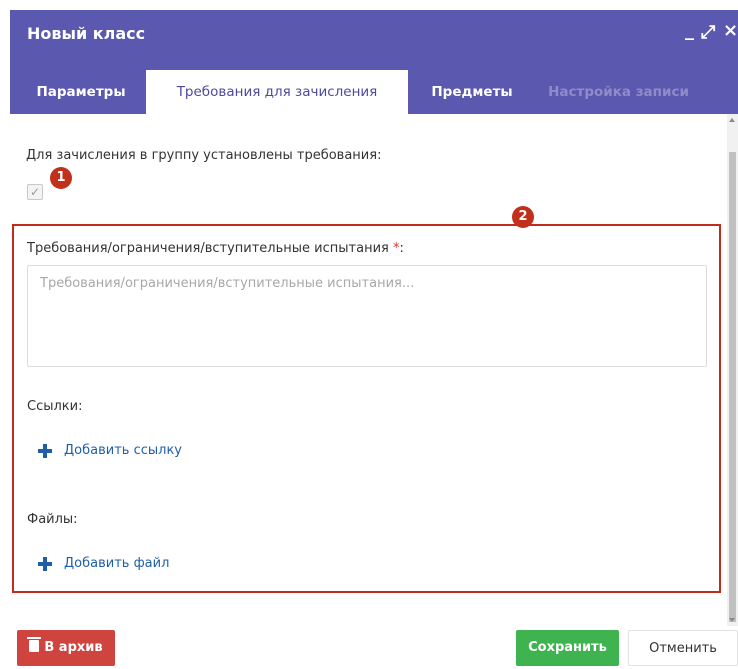 The height and width of the screenshot is (669, 738). I want to click on tab-enrollment-settings: Настройка записи, so click(618, 92).